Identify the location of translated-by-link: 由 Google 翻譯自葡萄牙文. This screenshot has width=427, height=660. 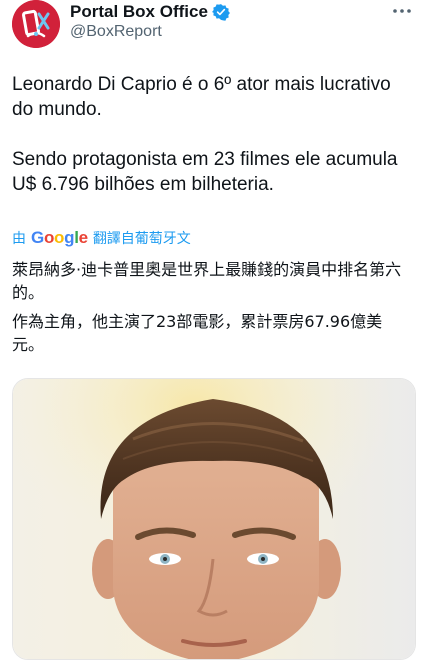
(101, 238).